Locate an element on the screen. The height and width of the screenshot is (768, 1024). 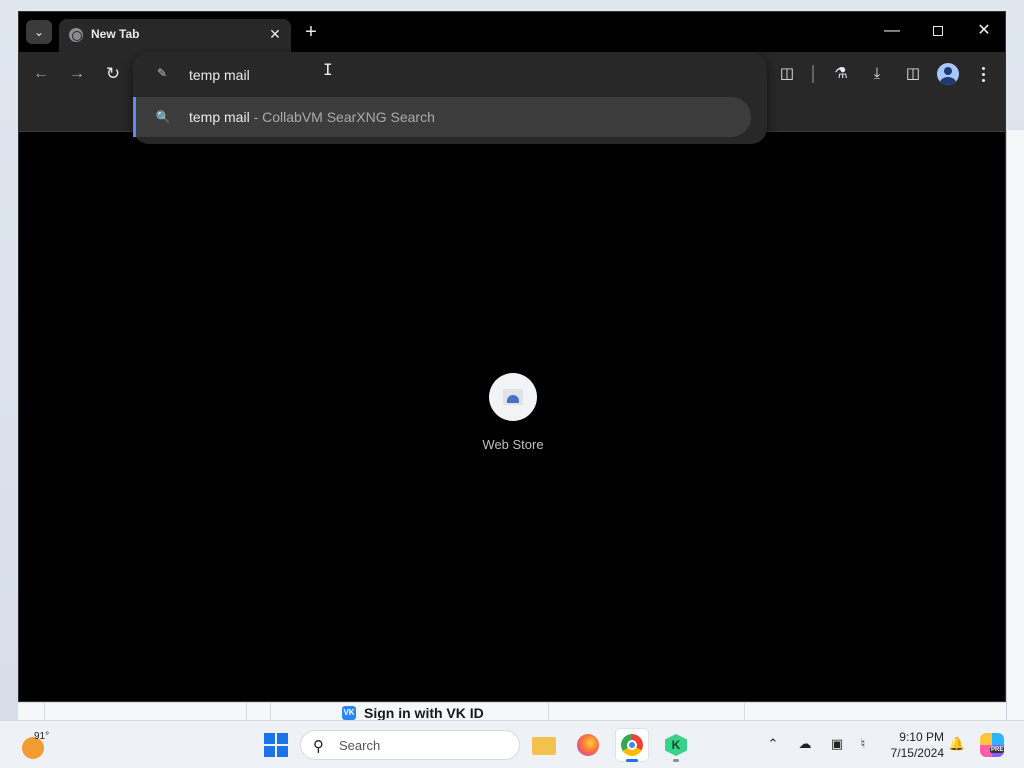
weather-widget: 91° is located at coordinates (40, 746).